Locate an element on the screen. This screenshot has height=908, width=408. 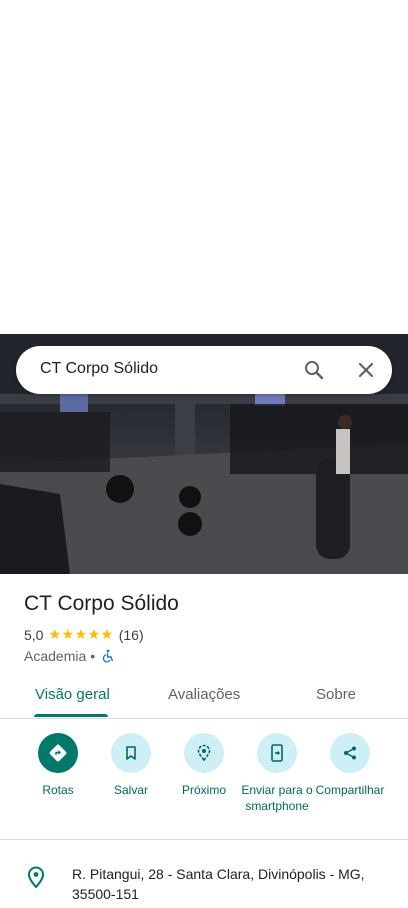
rating-value: 5,0 is located at coordinates (34, 634).